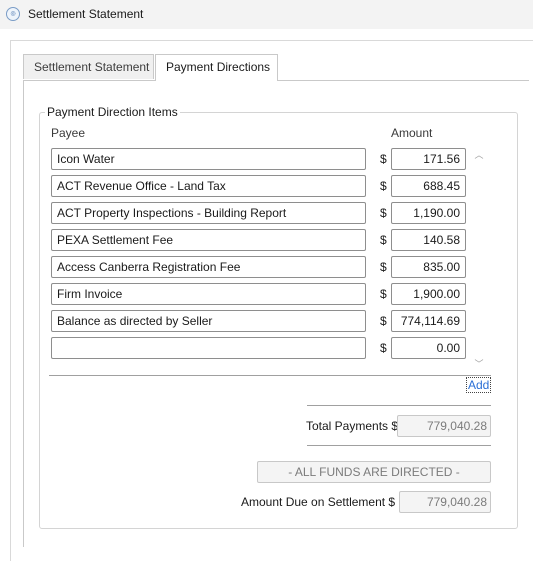 The image size is (533, 561). I want to click on amount-due-field: 779,040.28, so click(445, 502).